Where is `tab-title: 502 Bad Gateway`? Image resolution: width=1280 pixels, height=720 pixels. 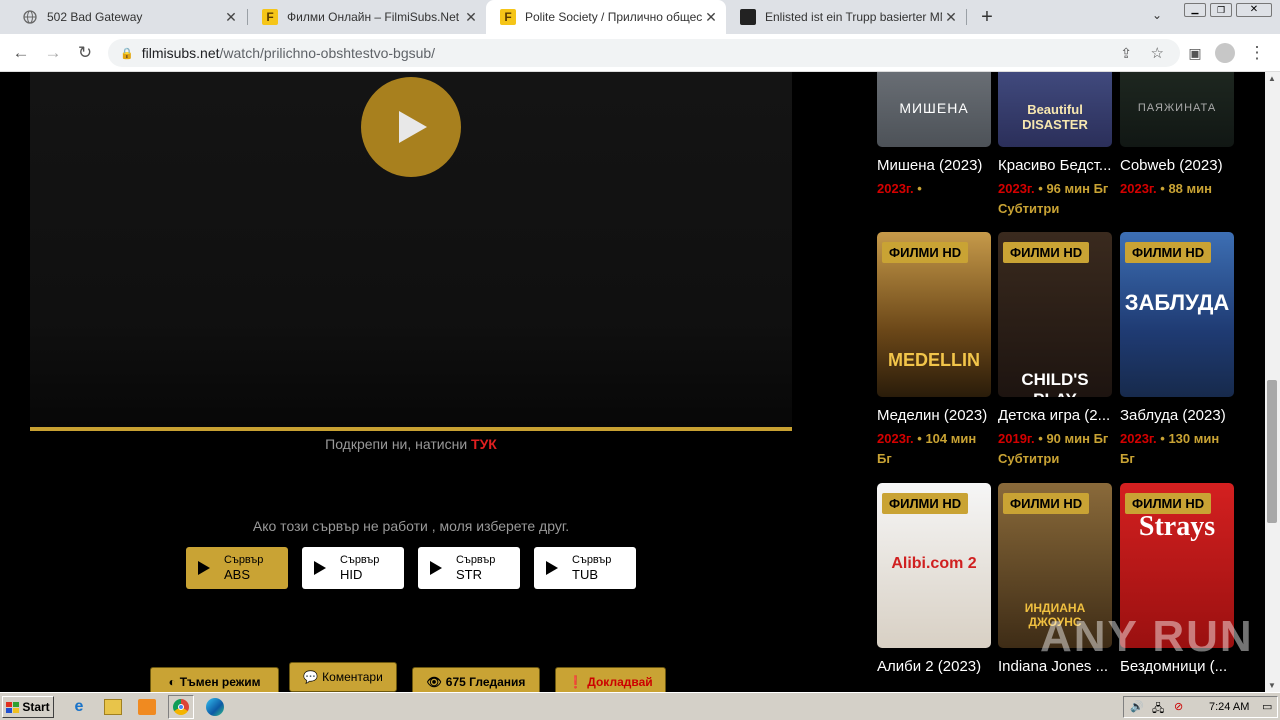 tab-title: 502 Bad Gateway is located at coordinates (95, 17).